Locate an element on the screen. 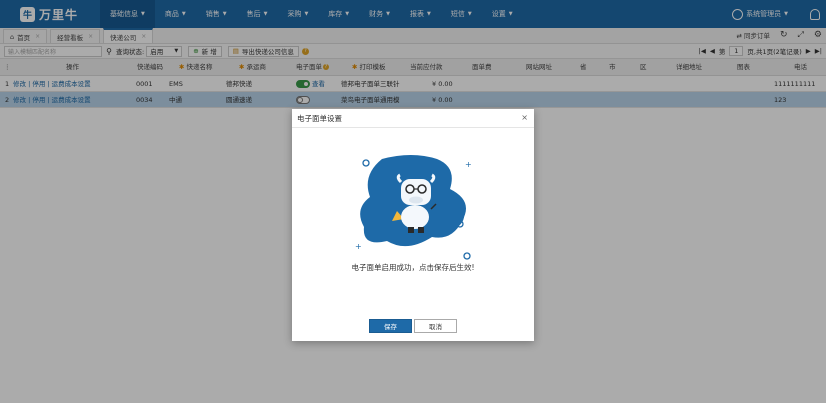  cancel-button: 取消 is located at coordinates (435, 326).